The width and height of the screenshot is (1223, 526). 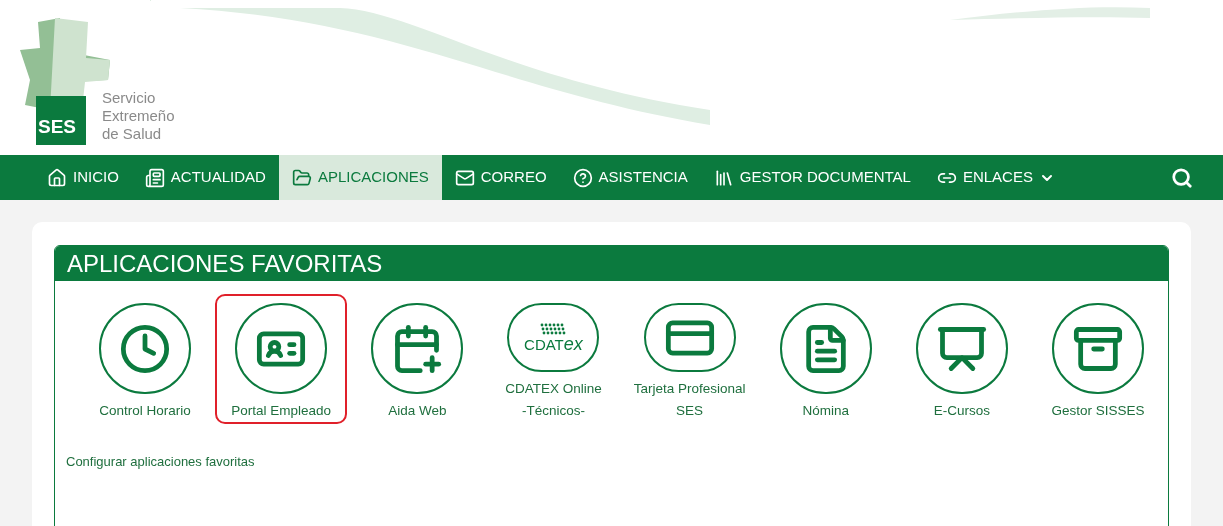 What do you see at coordinates (689, 359) in the screenshot?
I see `app-tile: Tarjeta Profesional SES` at bounding box center [689, 359].